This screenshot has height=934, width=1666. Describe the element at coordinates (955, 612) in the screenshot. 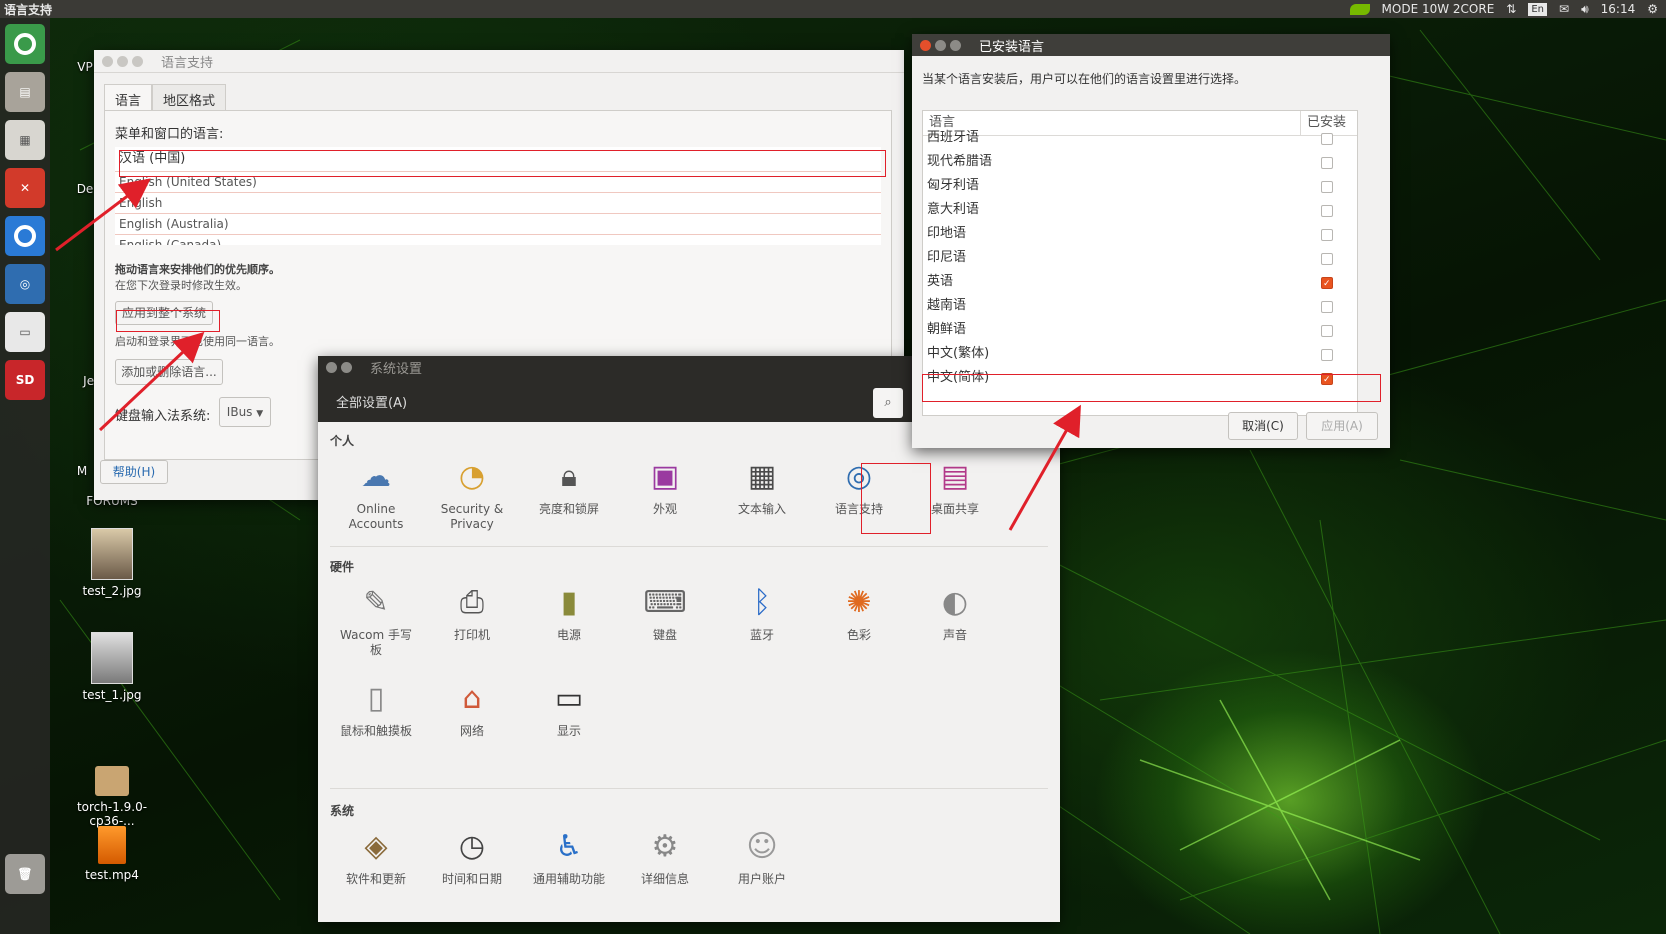

I see `settings-item: ◐ 声音` at that location.